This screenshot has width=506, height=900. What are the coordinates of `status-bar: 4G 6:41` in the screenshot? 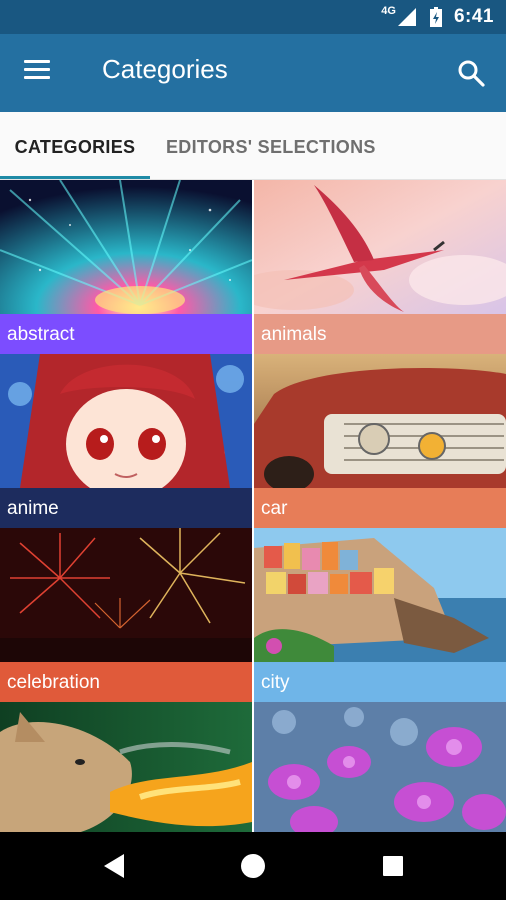 It's located at (253, 17).